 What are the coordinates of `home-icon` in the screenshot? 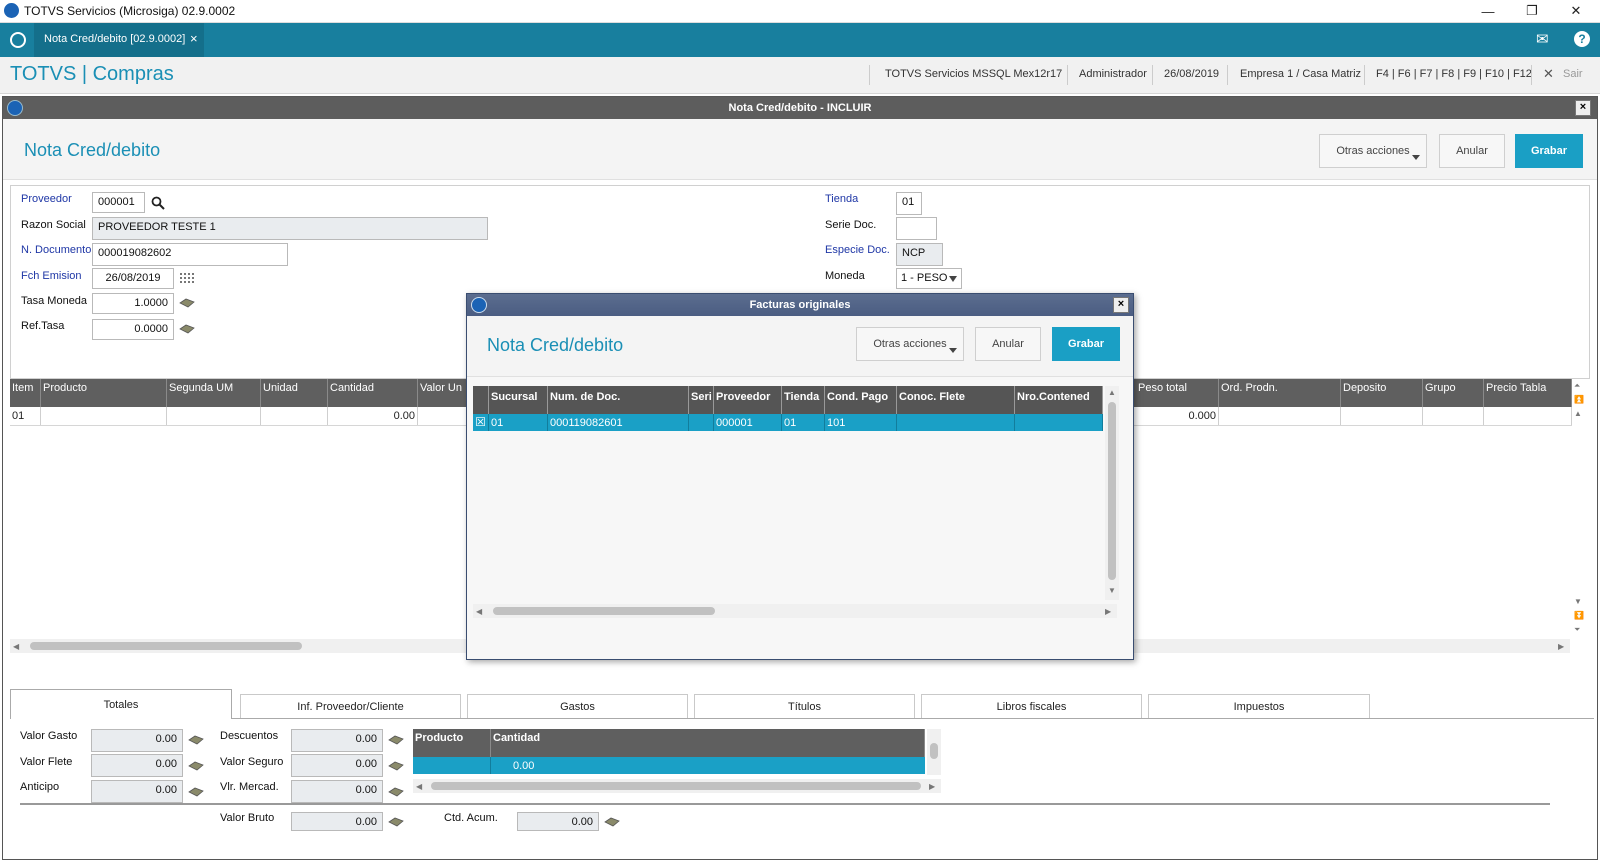 It's located at (18, 40).